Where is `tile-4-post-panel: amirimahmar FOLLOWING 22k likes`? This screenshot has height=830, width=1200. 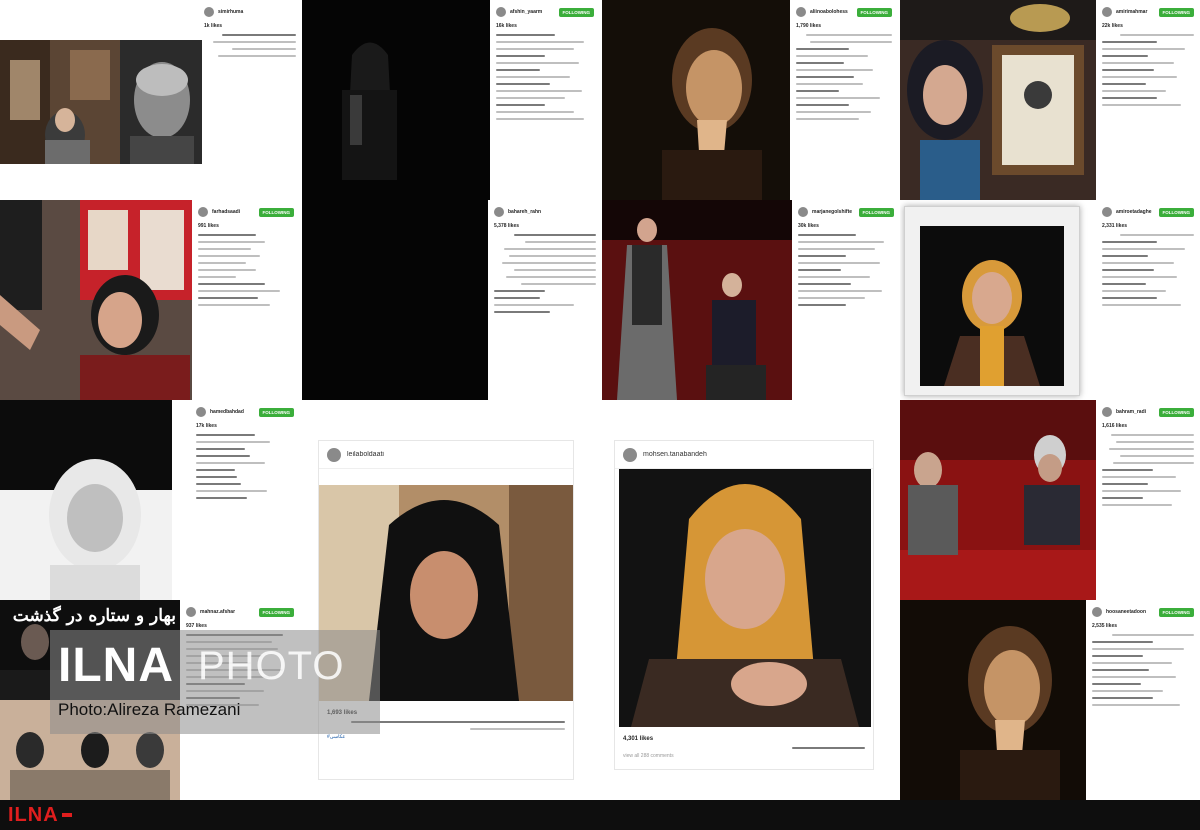
tile-4-post-panel: amirimahmar FOLLOWING 22k likes is located at coordinates (1148, 100).